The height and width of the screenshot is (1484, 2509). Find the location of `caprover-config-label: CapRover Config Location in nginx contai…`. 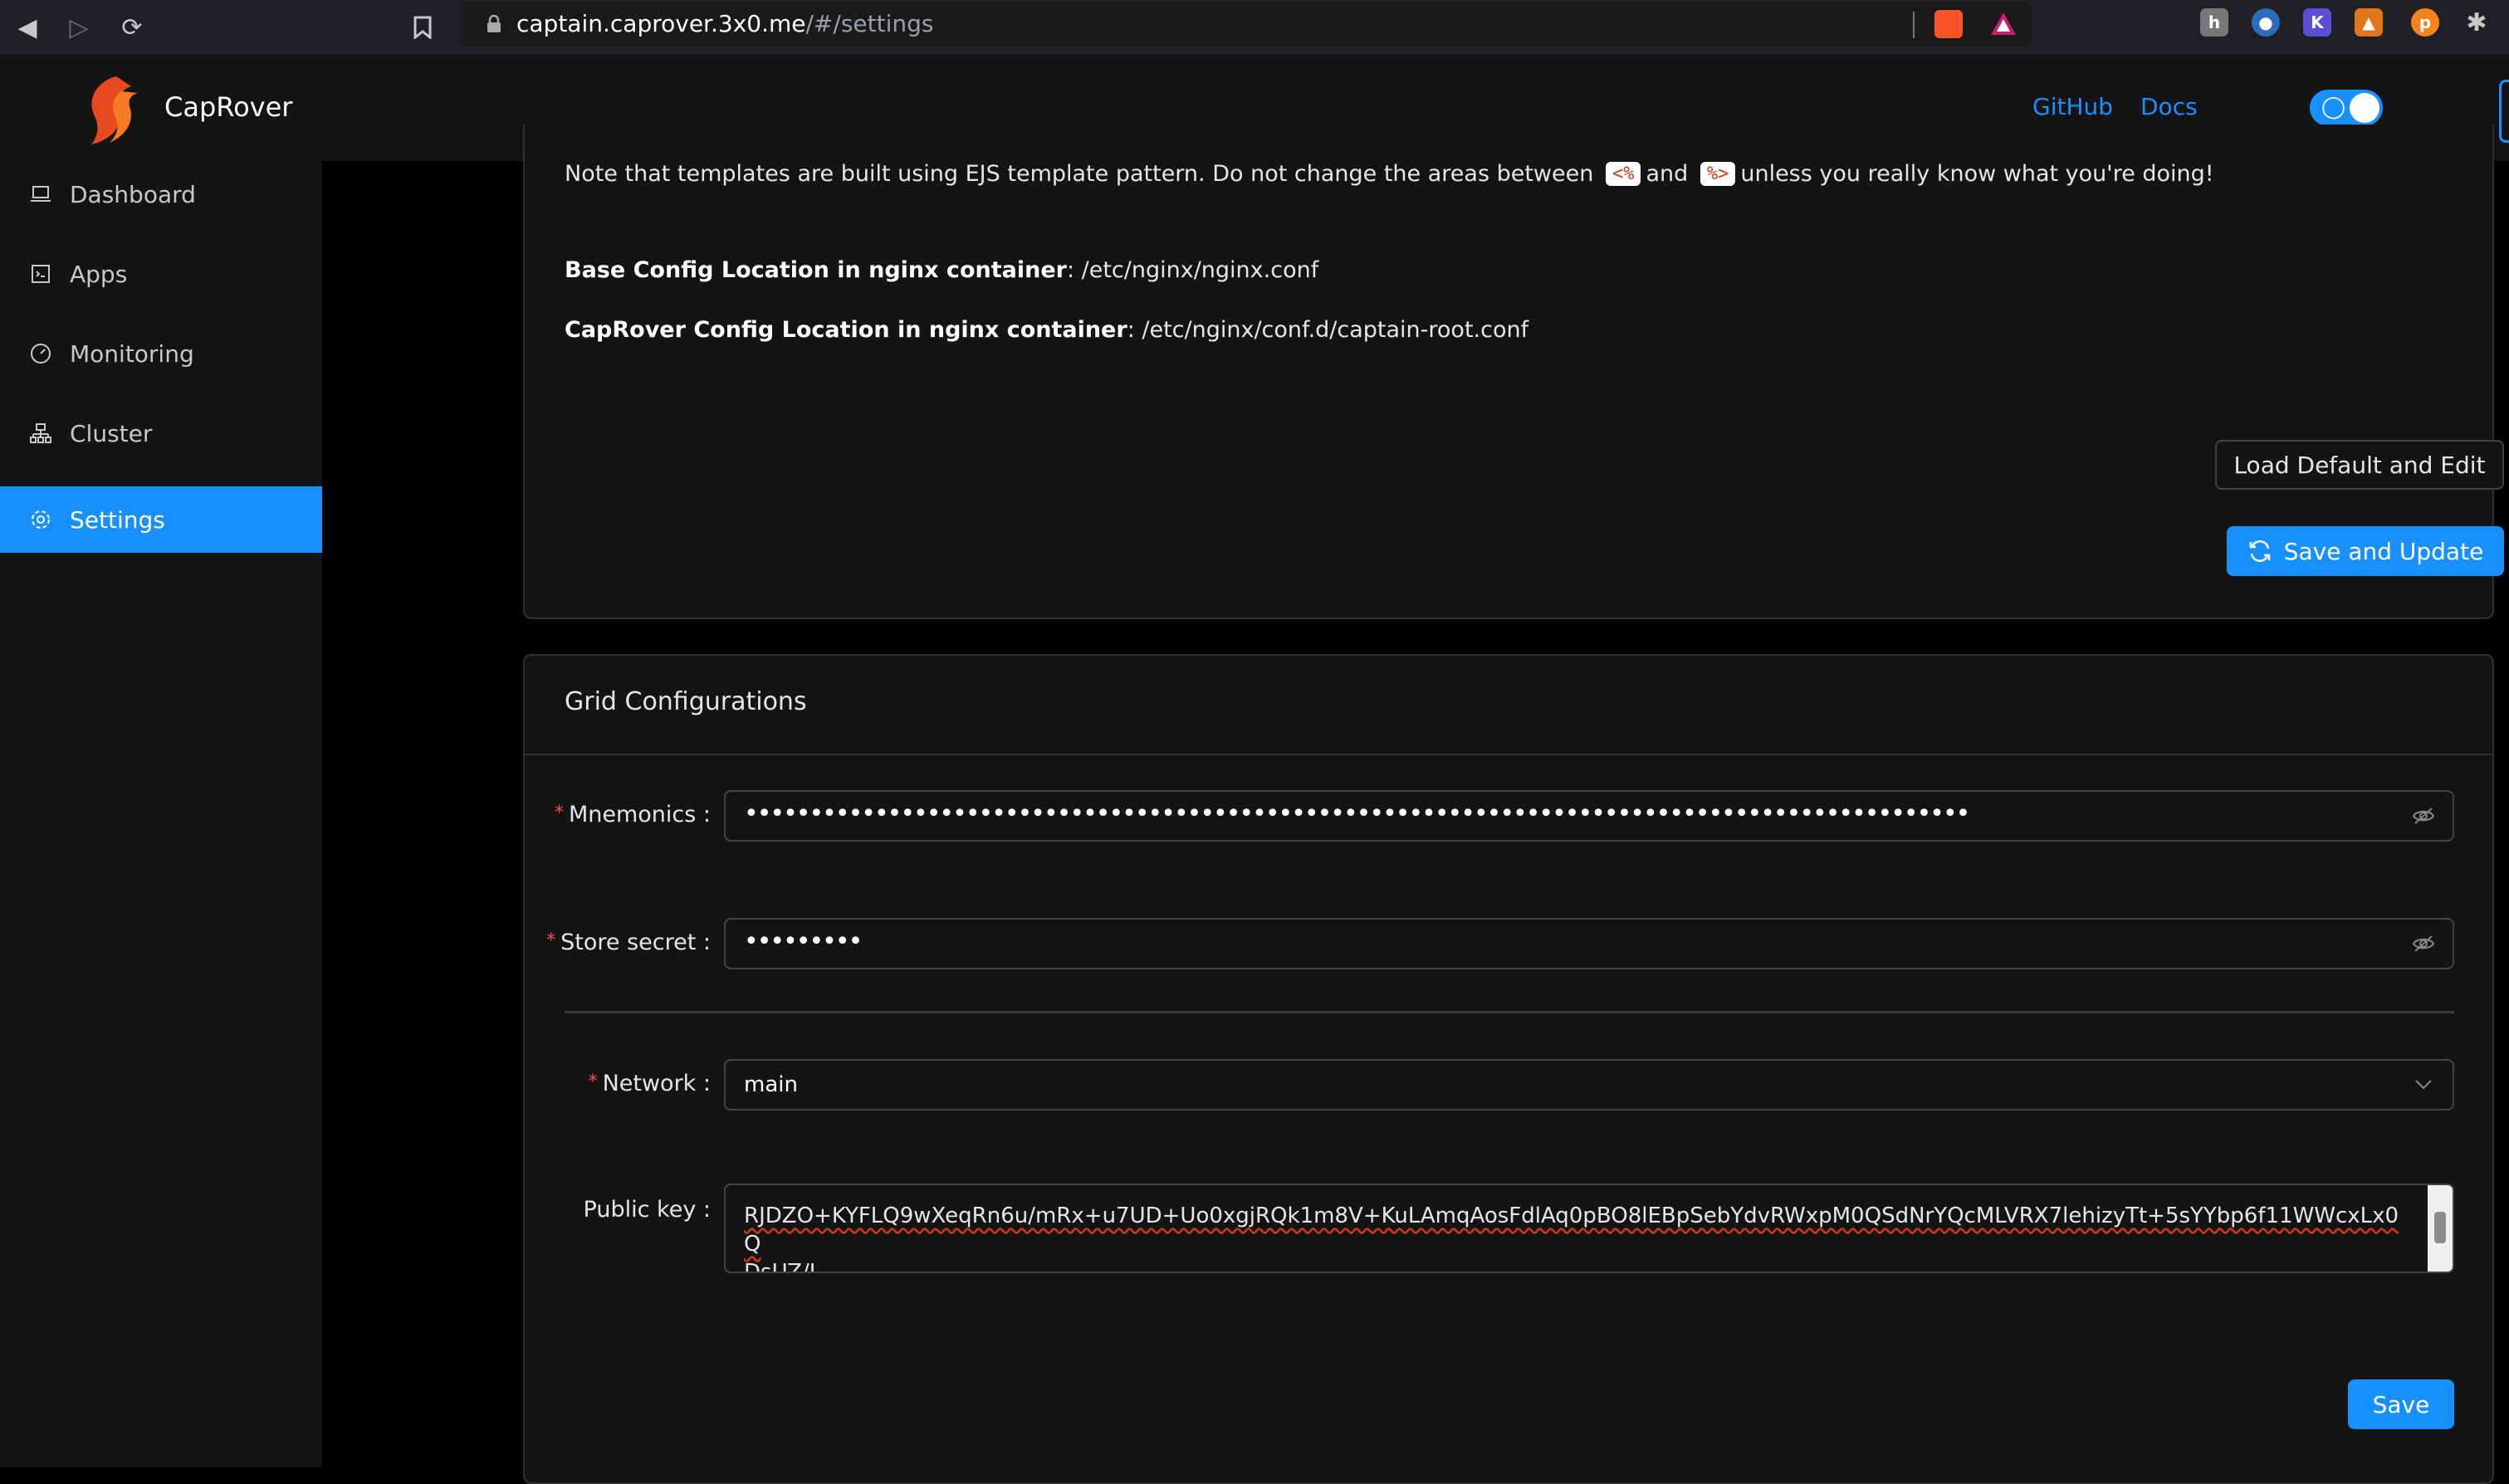

caprover-config-label: CapRover Config Location in nginx contai… is located at coordinates (846, 330).